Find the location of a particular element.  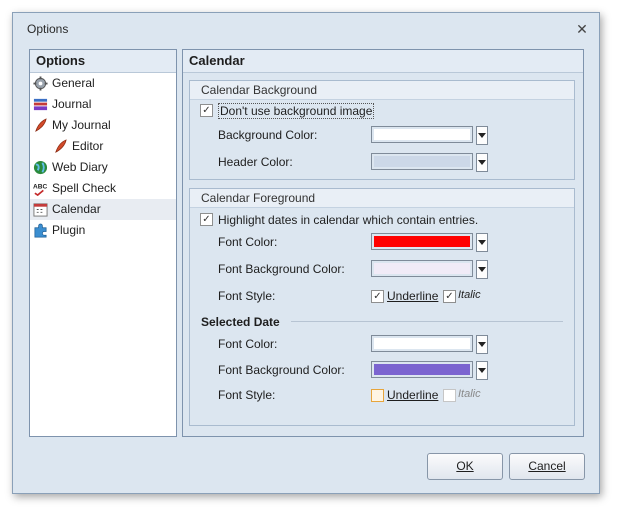

font-bg-color-row: Font Background Color: is located at coordinates (382, 269).